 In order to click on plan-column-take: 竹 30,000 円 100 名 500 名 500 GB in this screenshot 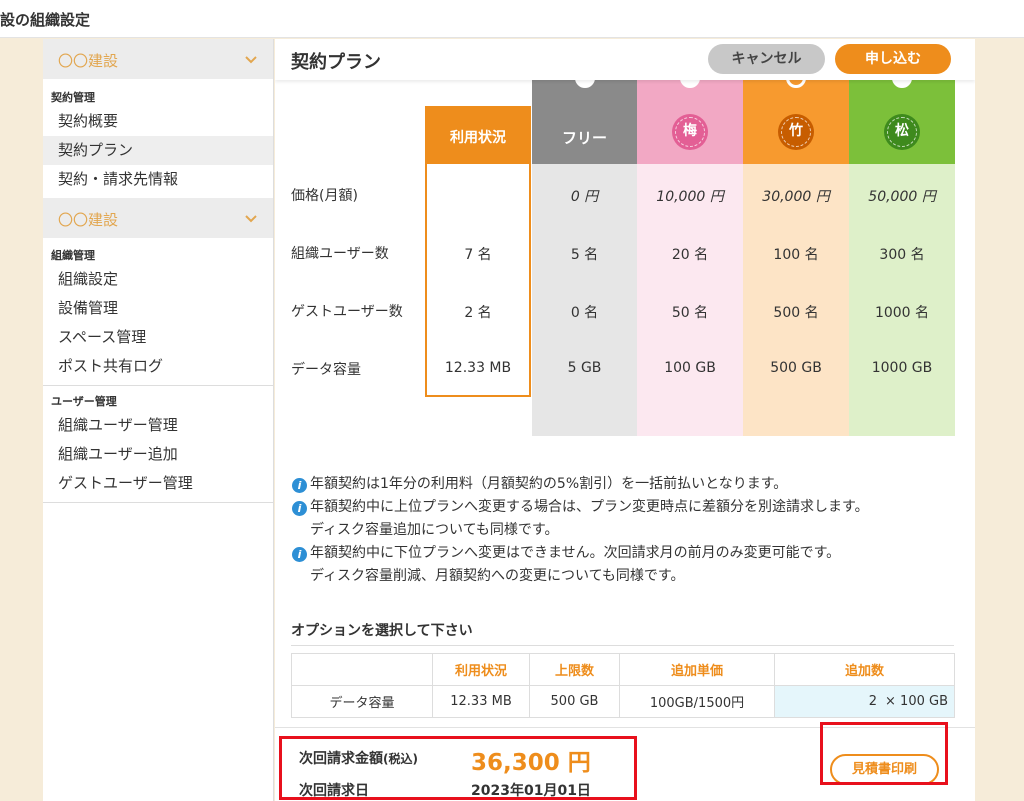, I will do `click(796, 252)`.